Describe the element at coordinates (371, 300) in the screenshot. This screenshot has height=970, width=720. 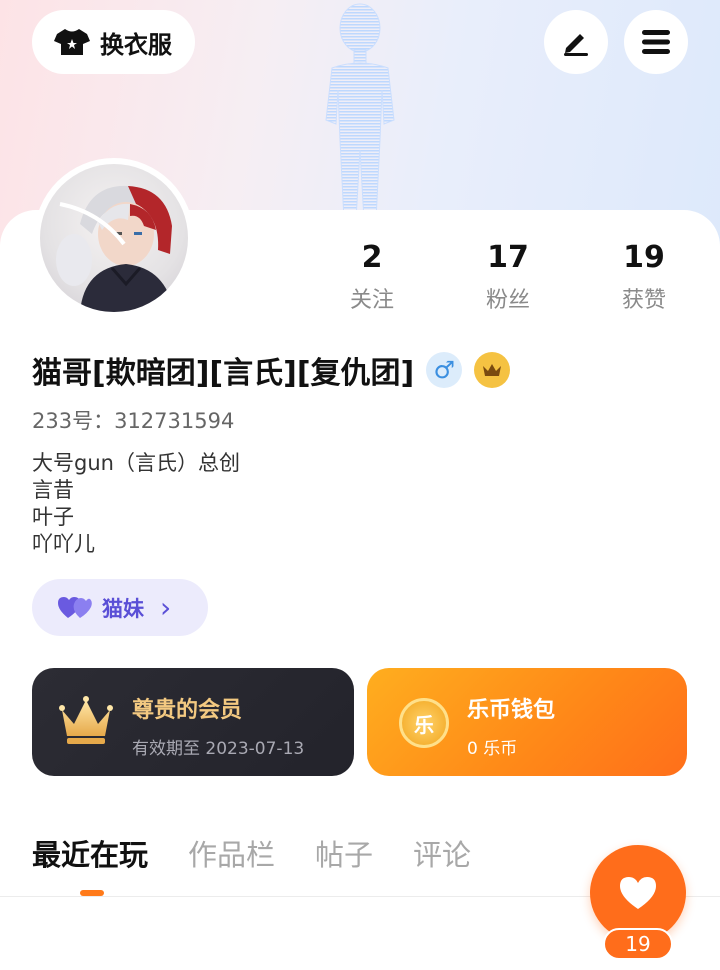
I see `following-label: 关注` at that location.